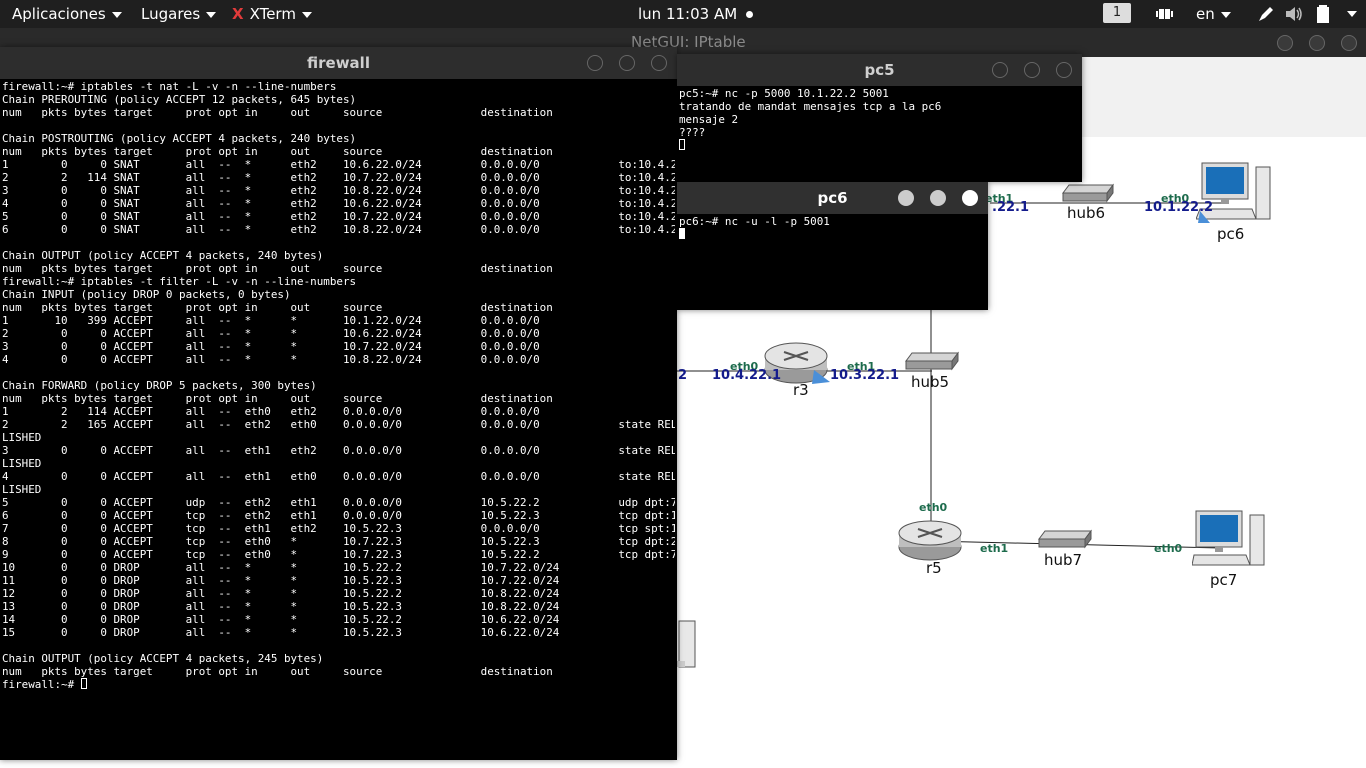 Image resolution: width=1366 pixels, height=768 pixels. Describe the element at coordinates (930, 540) in the screenshot. I see `r5-router-icon` at that location.